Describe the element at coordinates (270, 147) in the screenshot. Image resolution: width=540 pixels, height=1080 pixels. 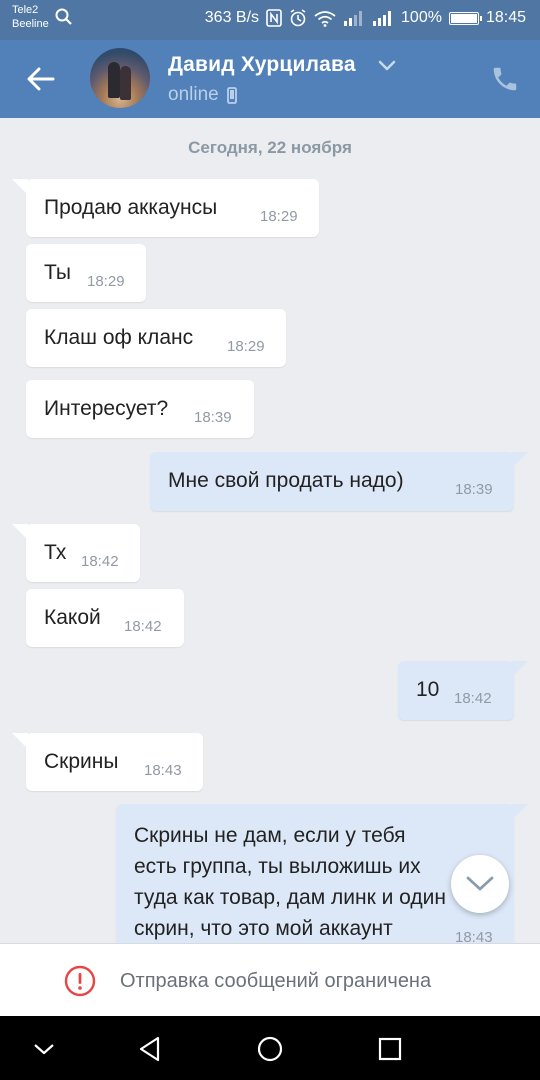
I see `date-divider: Сегодня, 22 ноября` at that location.